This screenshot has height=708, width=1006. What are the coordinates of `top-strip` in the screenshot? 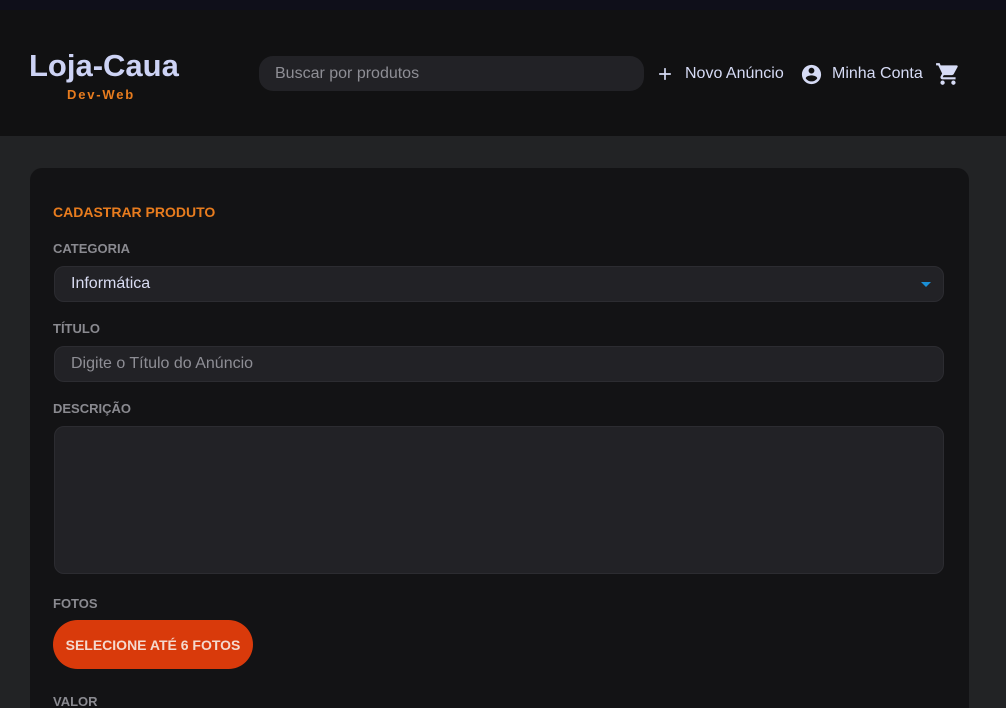 It's located at (503, 5).